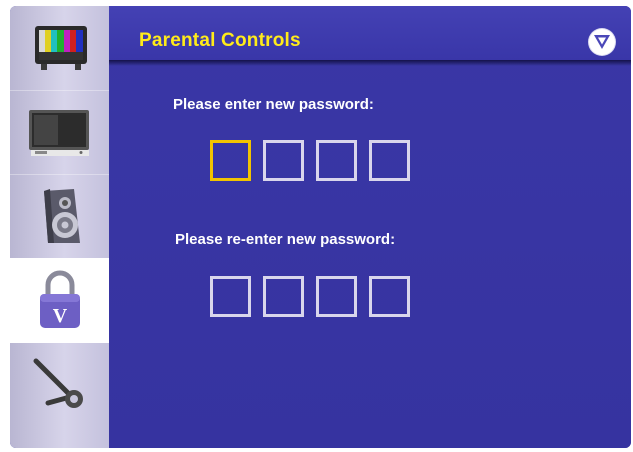 This screenshot has width=633, height=452. Describe the element at coordinates (220, 40) in the screenshot. I see `page-title: Parental Controls` at that location.